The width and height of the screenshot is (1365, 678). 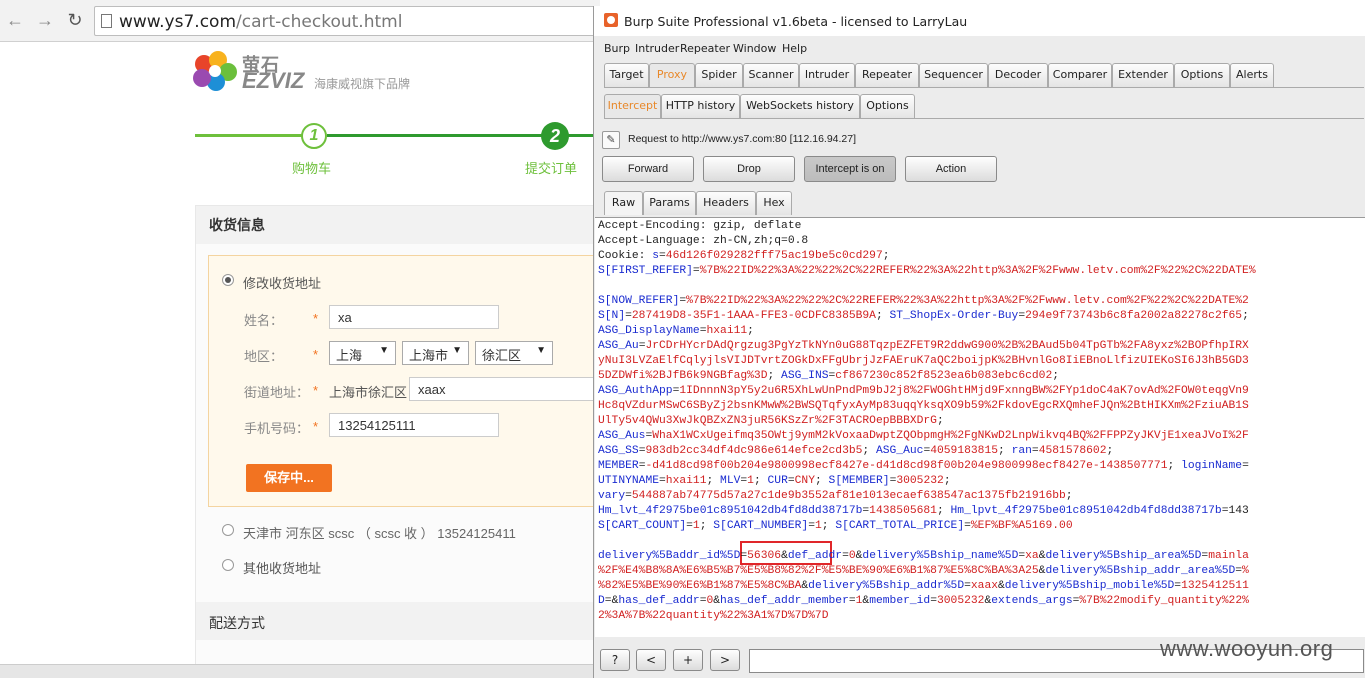 I want to click on forward-button: Forward, so click(x=648, y=169).